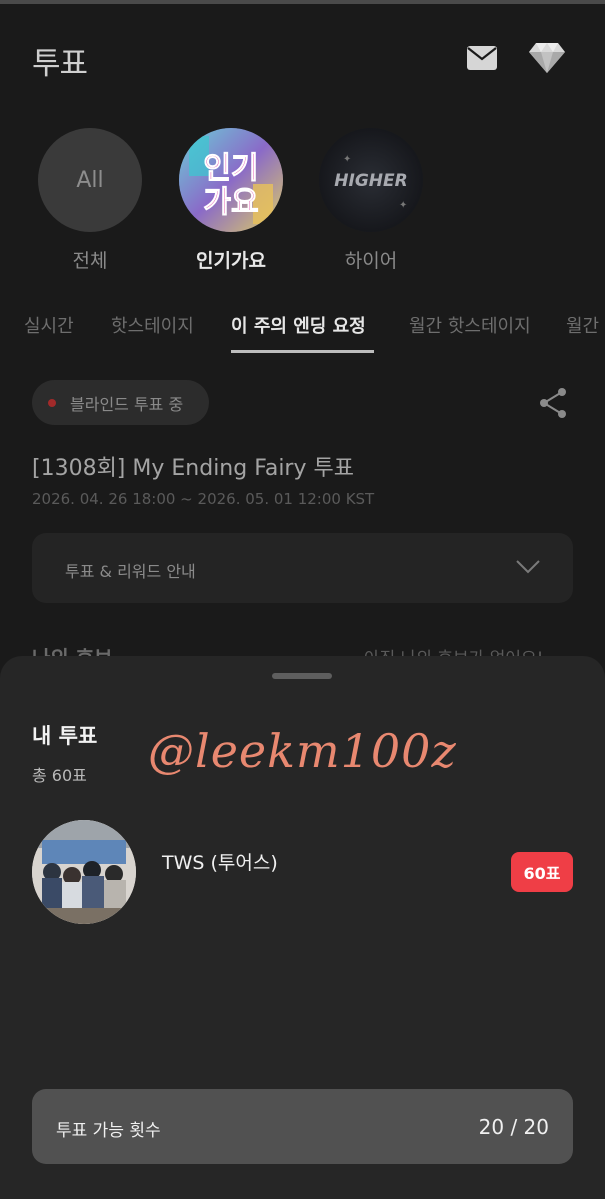 The width and height of the screenshot is (605, 1199). What do you see at coordinates (302, 351) in the screenshot?
I see `active-tab-indicator` at bounding box center [302, 351].